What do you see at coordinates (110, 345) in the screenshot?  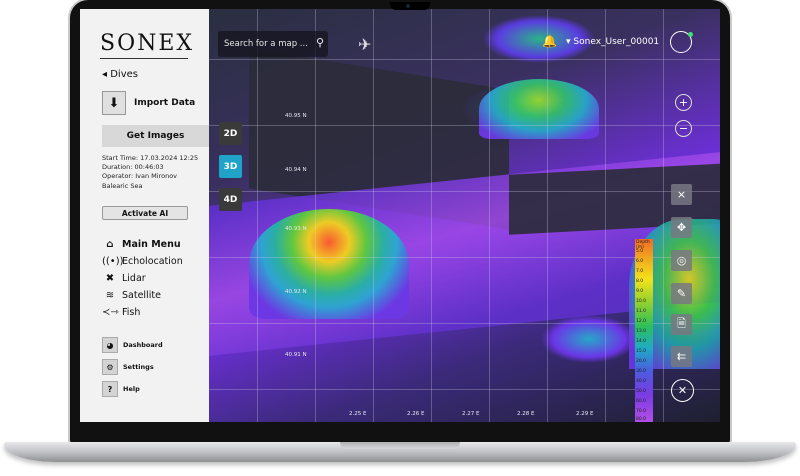 I see `gauge-icon: ◕` at bounding box center [110, 345].